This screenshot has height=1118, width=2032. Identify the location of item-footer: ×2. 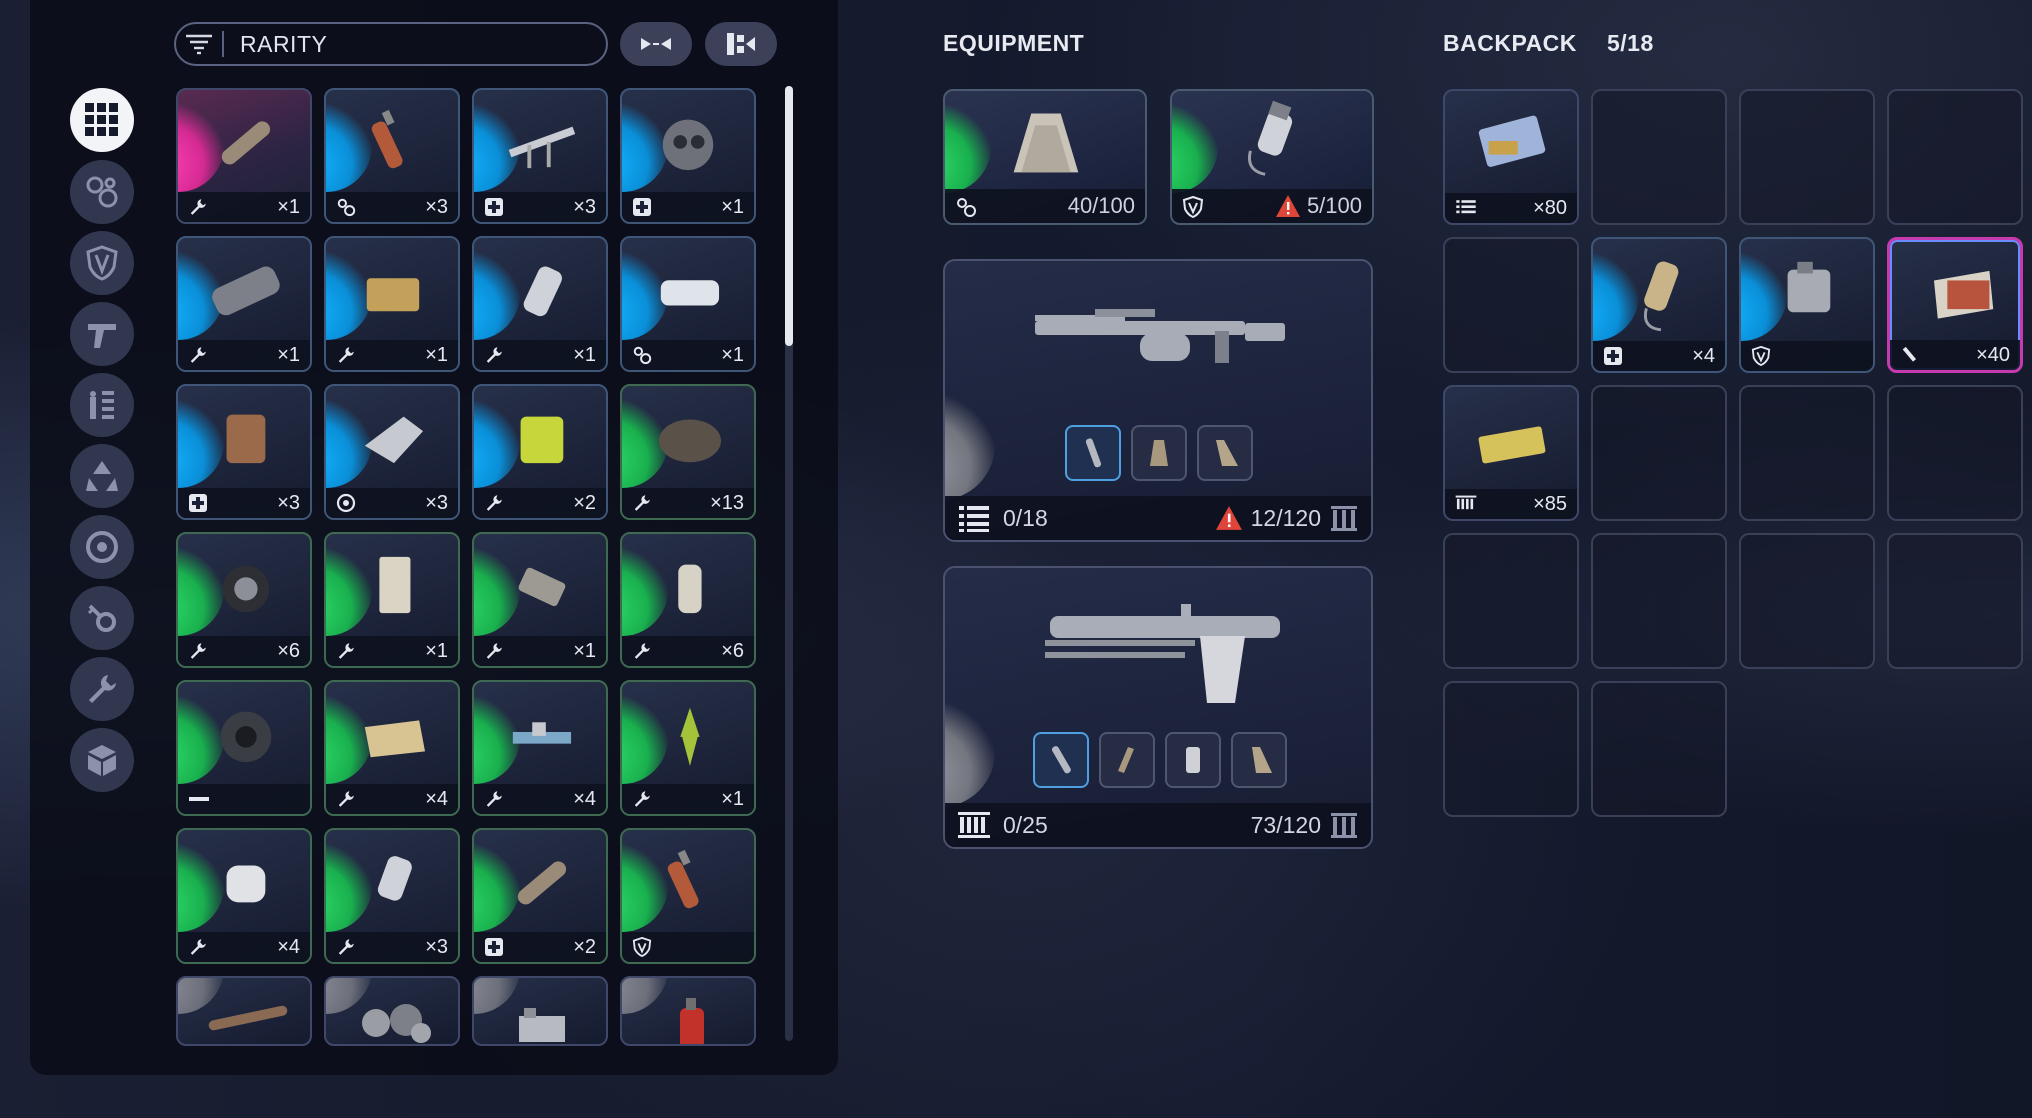
(540, 947).